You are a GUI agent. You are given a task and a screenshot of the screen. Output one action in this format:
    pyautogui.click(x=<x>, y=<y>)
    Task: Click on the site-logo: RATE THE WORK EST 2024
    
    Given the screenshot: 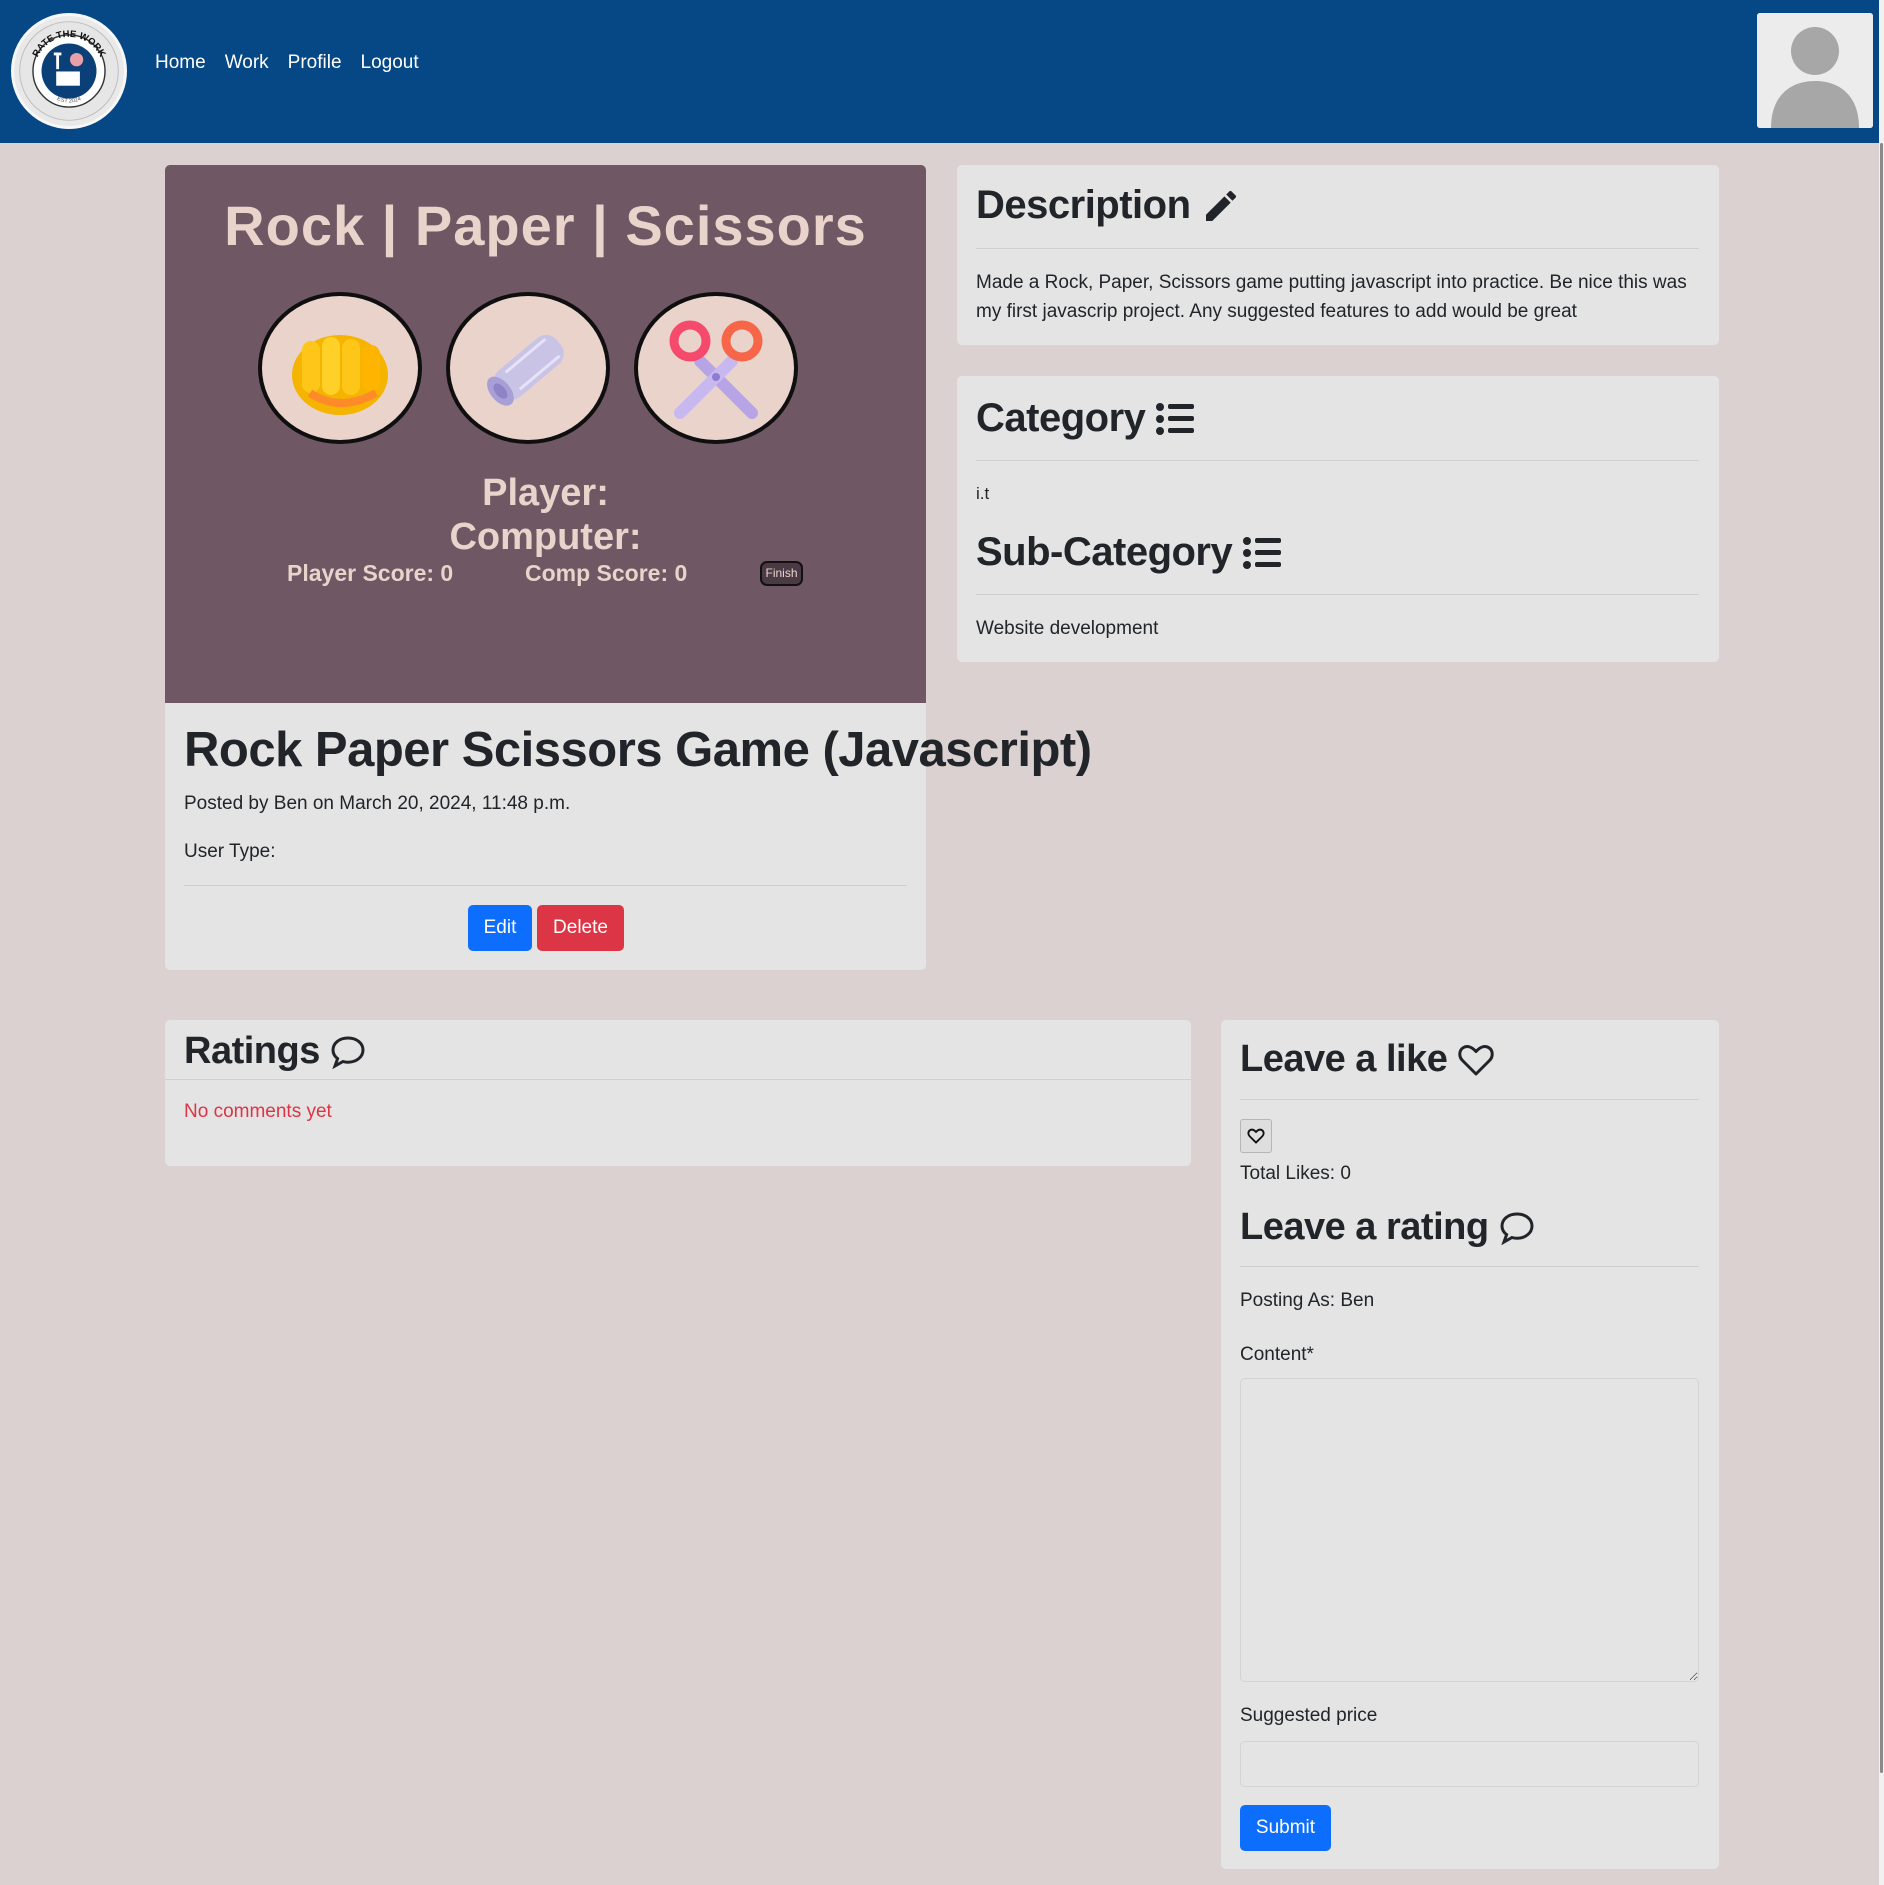 What is the action you would take?
    pyautogui.click(x=69, y=71)
    